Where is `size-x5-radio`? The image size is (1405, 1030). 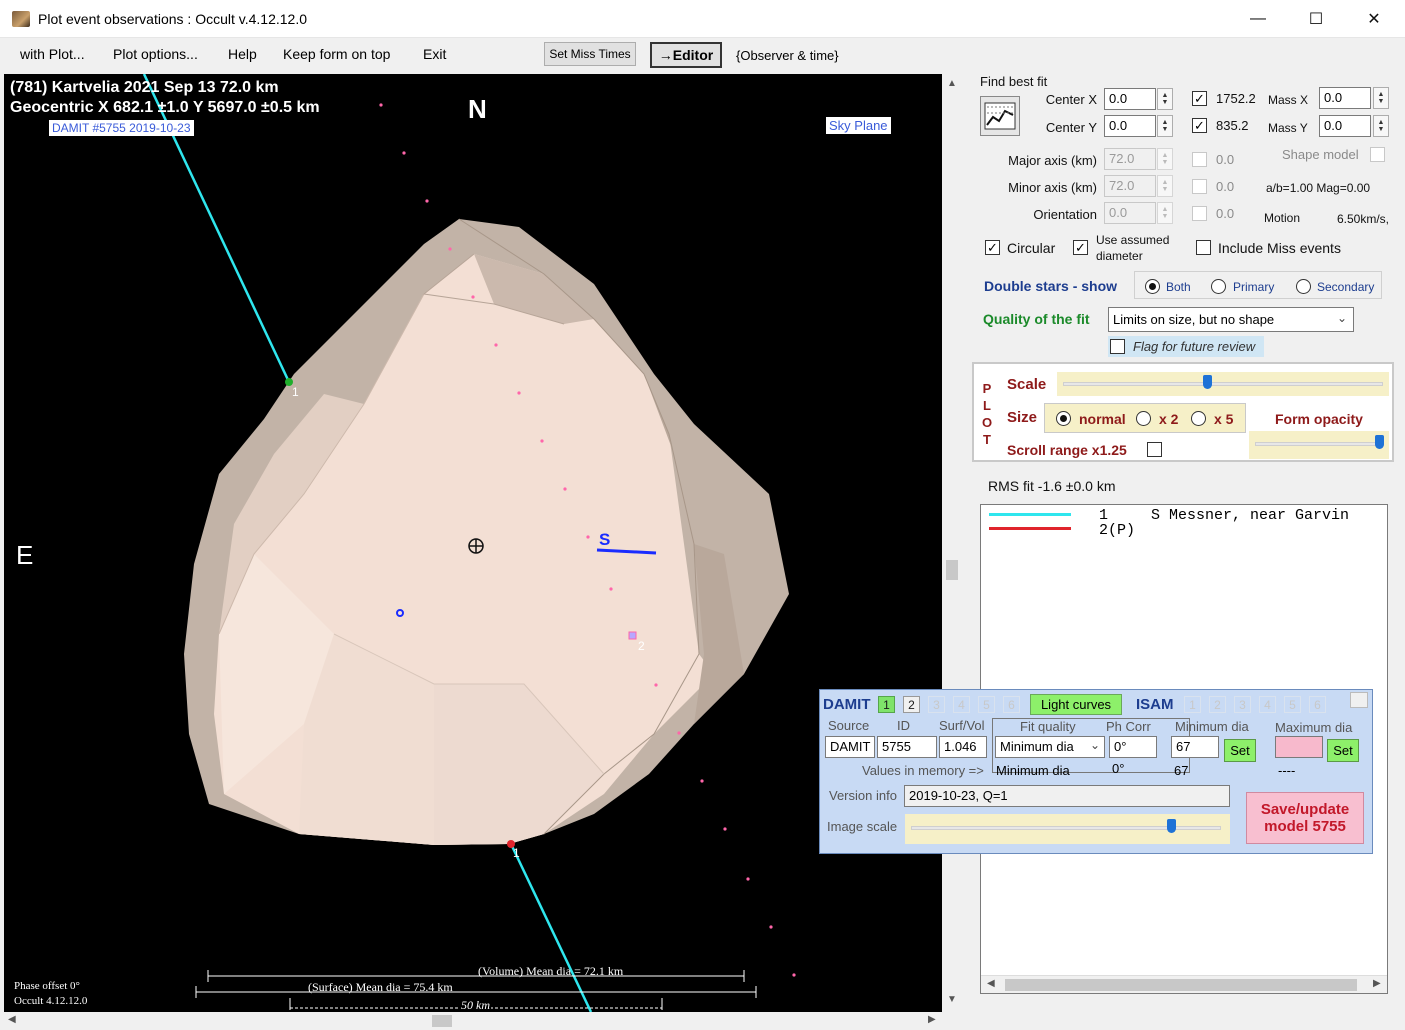 size-x5-radio is located at coordinates (1198, 418).